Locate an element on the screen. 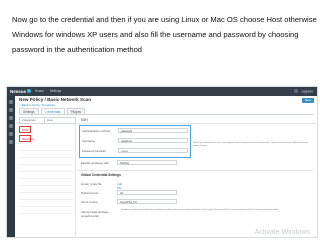 This screenshot has width=320, height=240. caption-line-3: password in the authentication method is located at coordinates (77, 49).